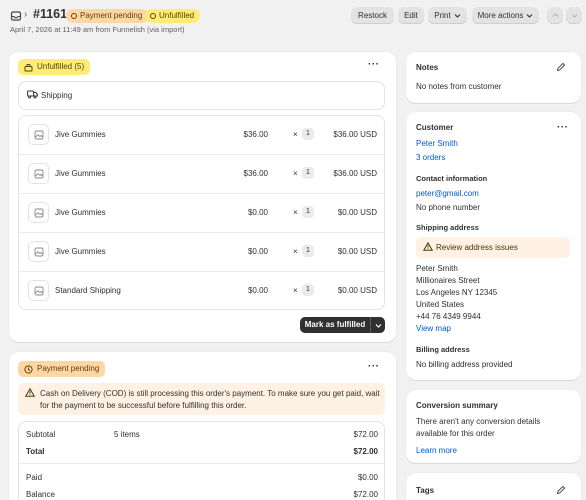 The width and height of the screenshot is (586, 500). I want to click on truck-icon, so click(32, 95).